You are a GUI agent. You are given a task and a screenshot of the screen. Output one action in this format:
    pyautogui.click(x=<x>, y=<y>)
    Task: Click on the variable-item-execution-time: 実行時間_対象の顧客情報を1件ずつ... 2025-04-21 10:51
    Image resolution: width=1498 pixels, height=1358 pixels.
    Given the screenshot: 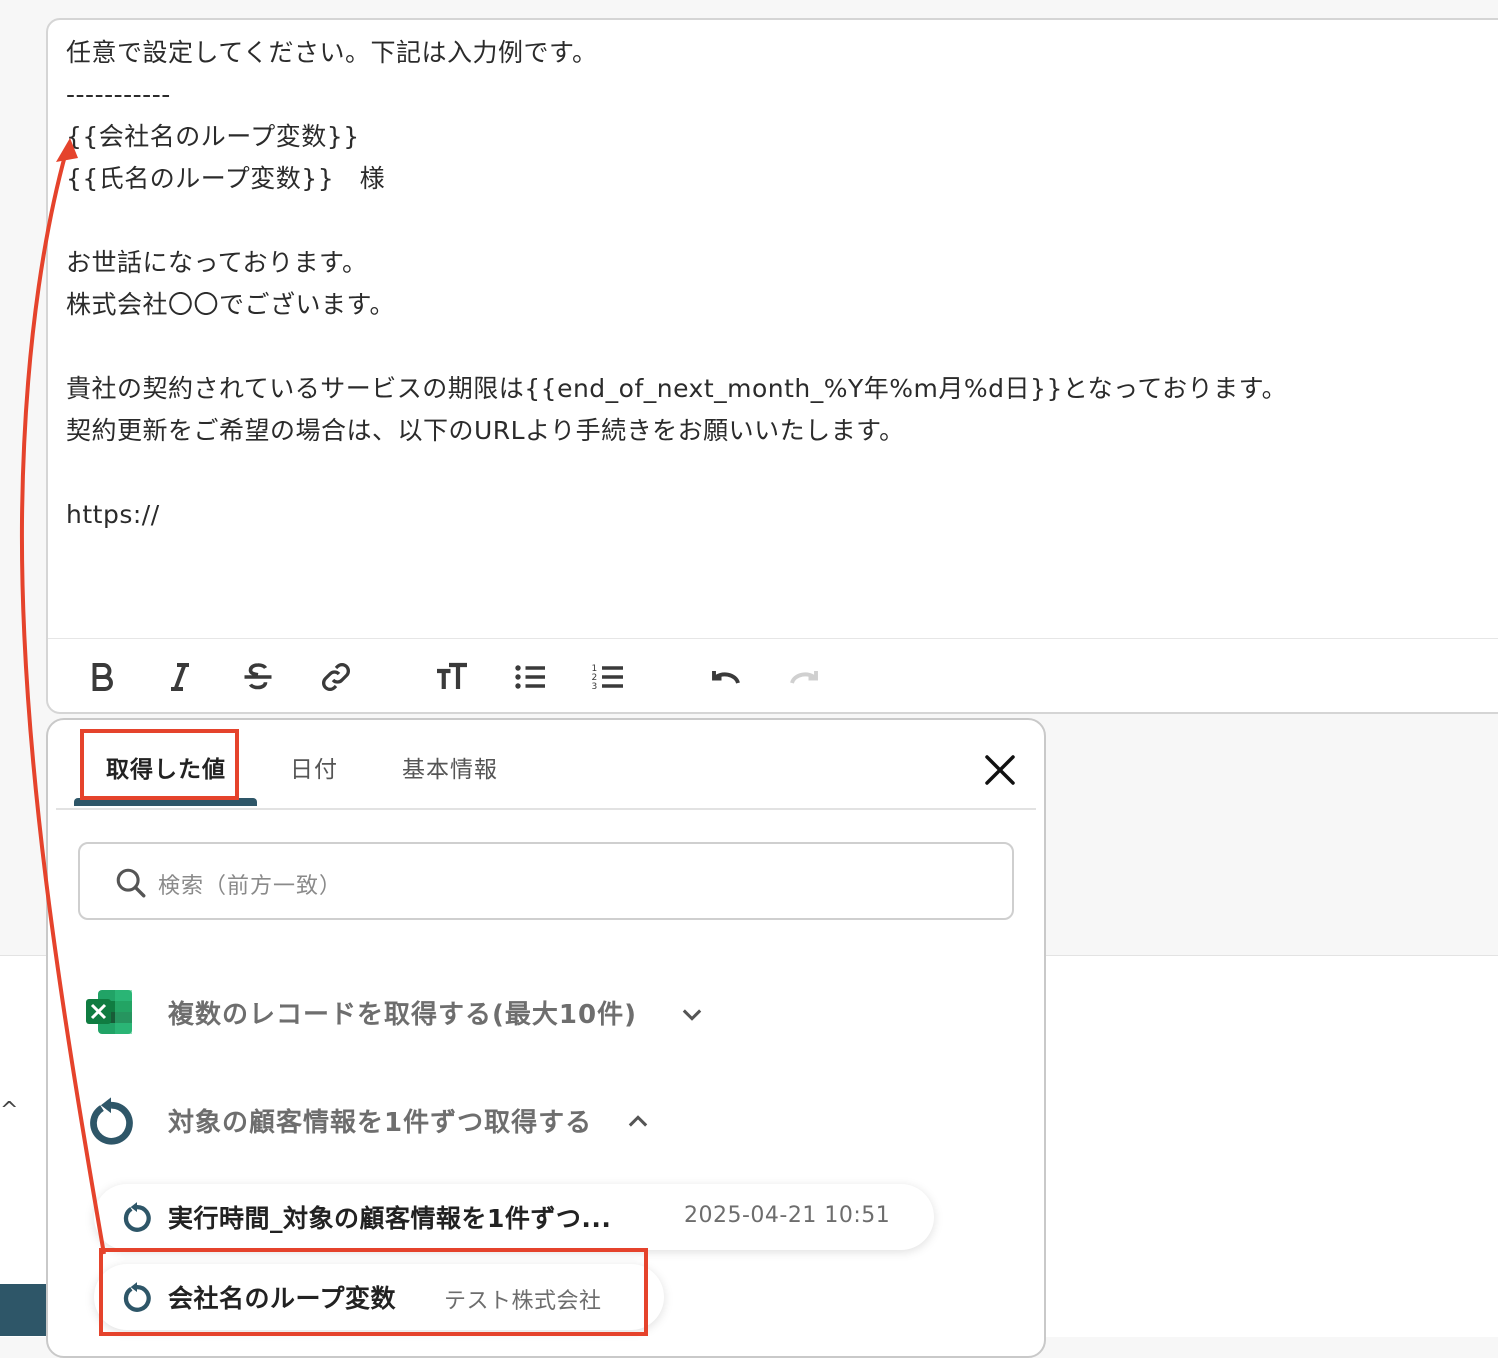 What is the action you would take?
    pyautogui.click(x=514, y=1217)
    